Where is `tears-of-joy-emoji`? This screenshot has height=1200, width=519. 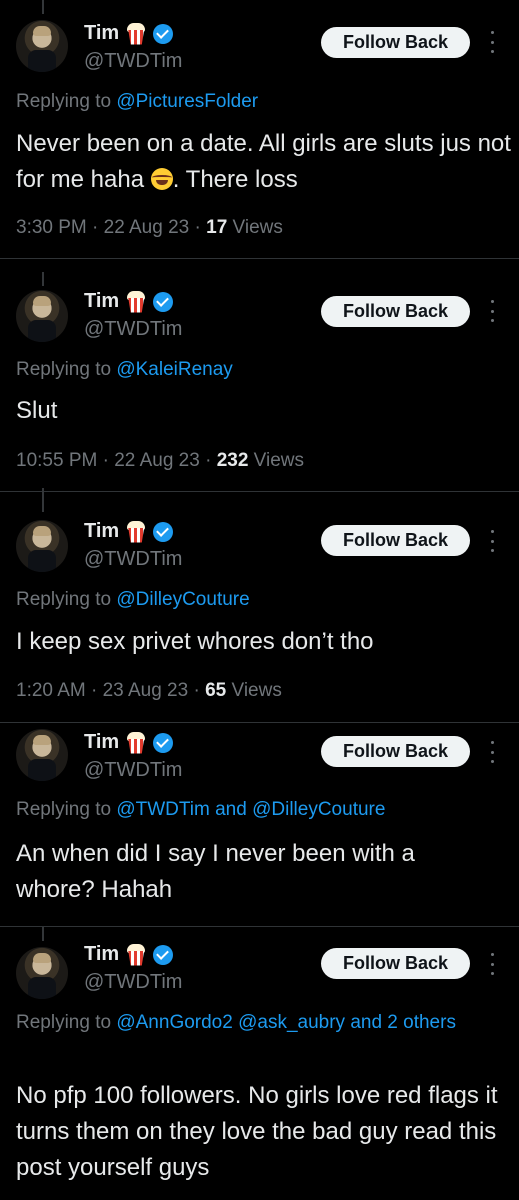
tears-of-joy-emoji is located at coordinates (161, 179).